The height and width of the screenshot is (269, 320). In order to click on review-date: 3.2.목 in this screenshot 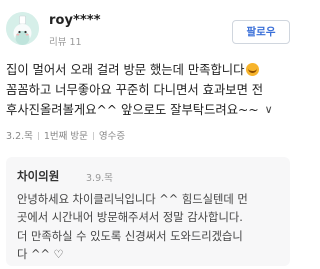, I will do `click(19, 136)`.